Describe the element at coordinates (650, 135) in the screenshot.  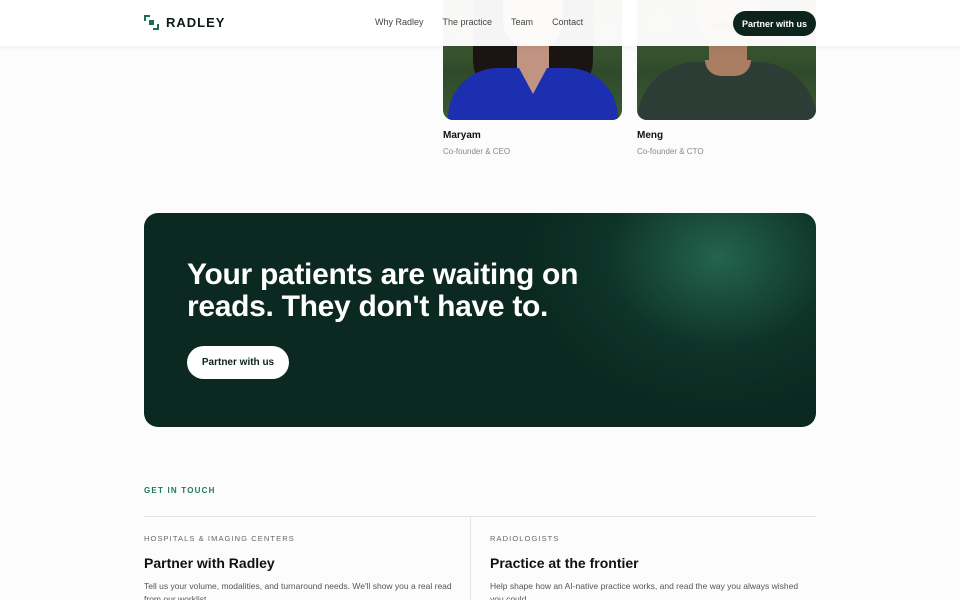
I see `team-member-name: Meng` at that location.